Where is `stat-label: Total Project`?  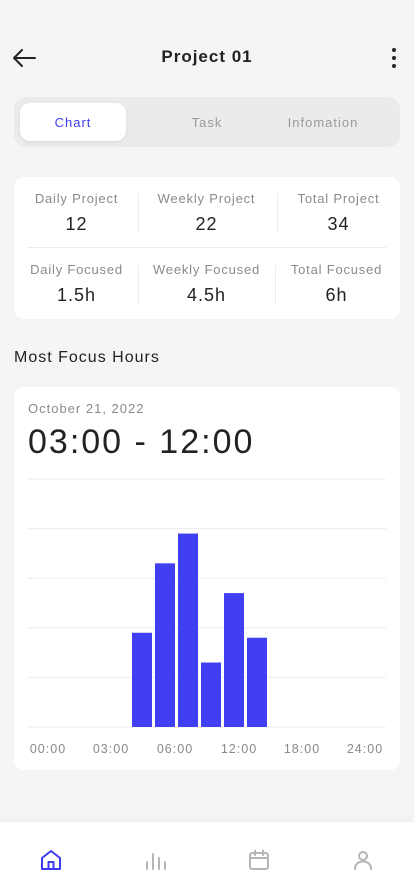 stat-label: Total Project is located at coordinates (338, 198).